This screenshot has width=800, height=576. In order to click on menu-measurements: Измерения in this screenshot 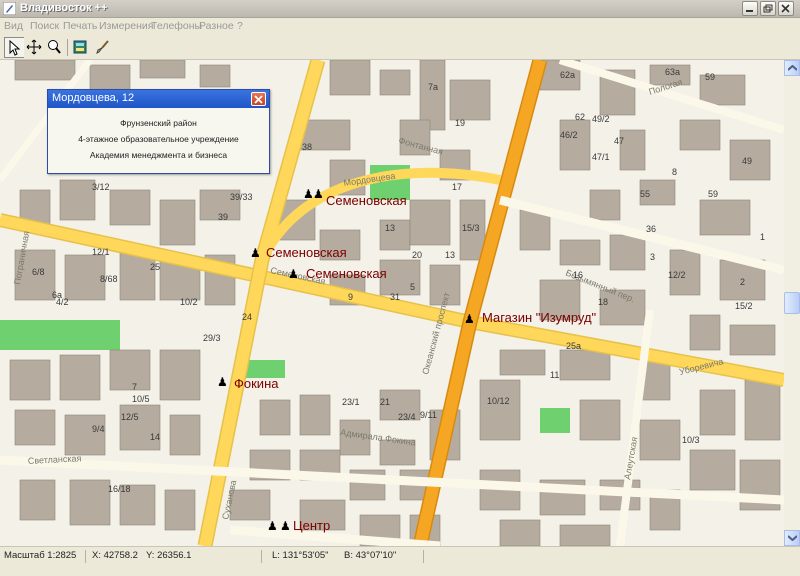, I will do `click(126, 26)`.